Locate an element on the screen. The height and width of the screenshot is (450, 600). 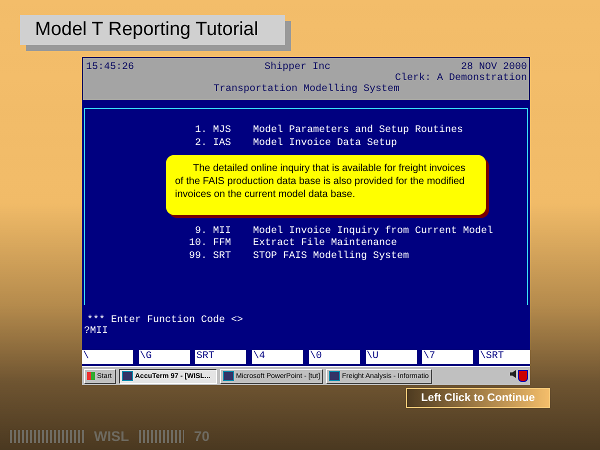
function-key: \U is located at coordinates (391, 357).